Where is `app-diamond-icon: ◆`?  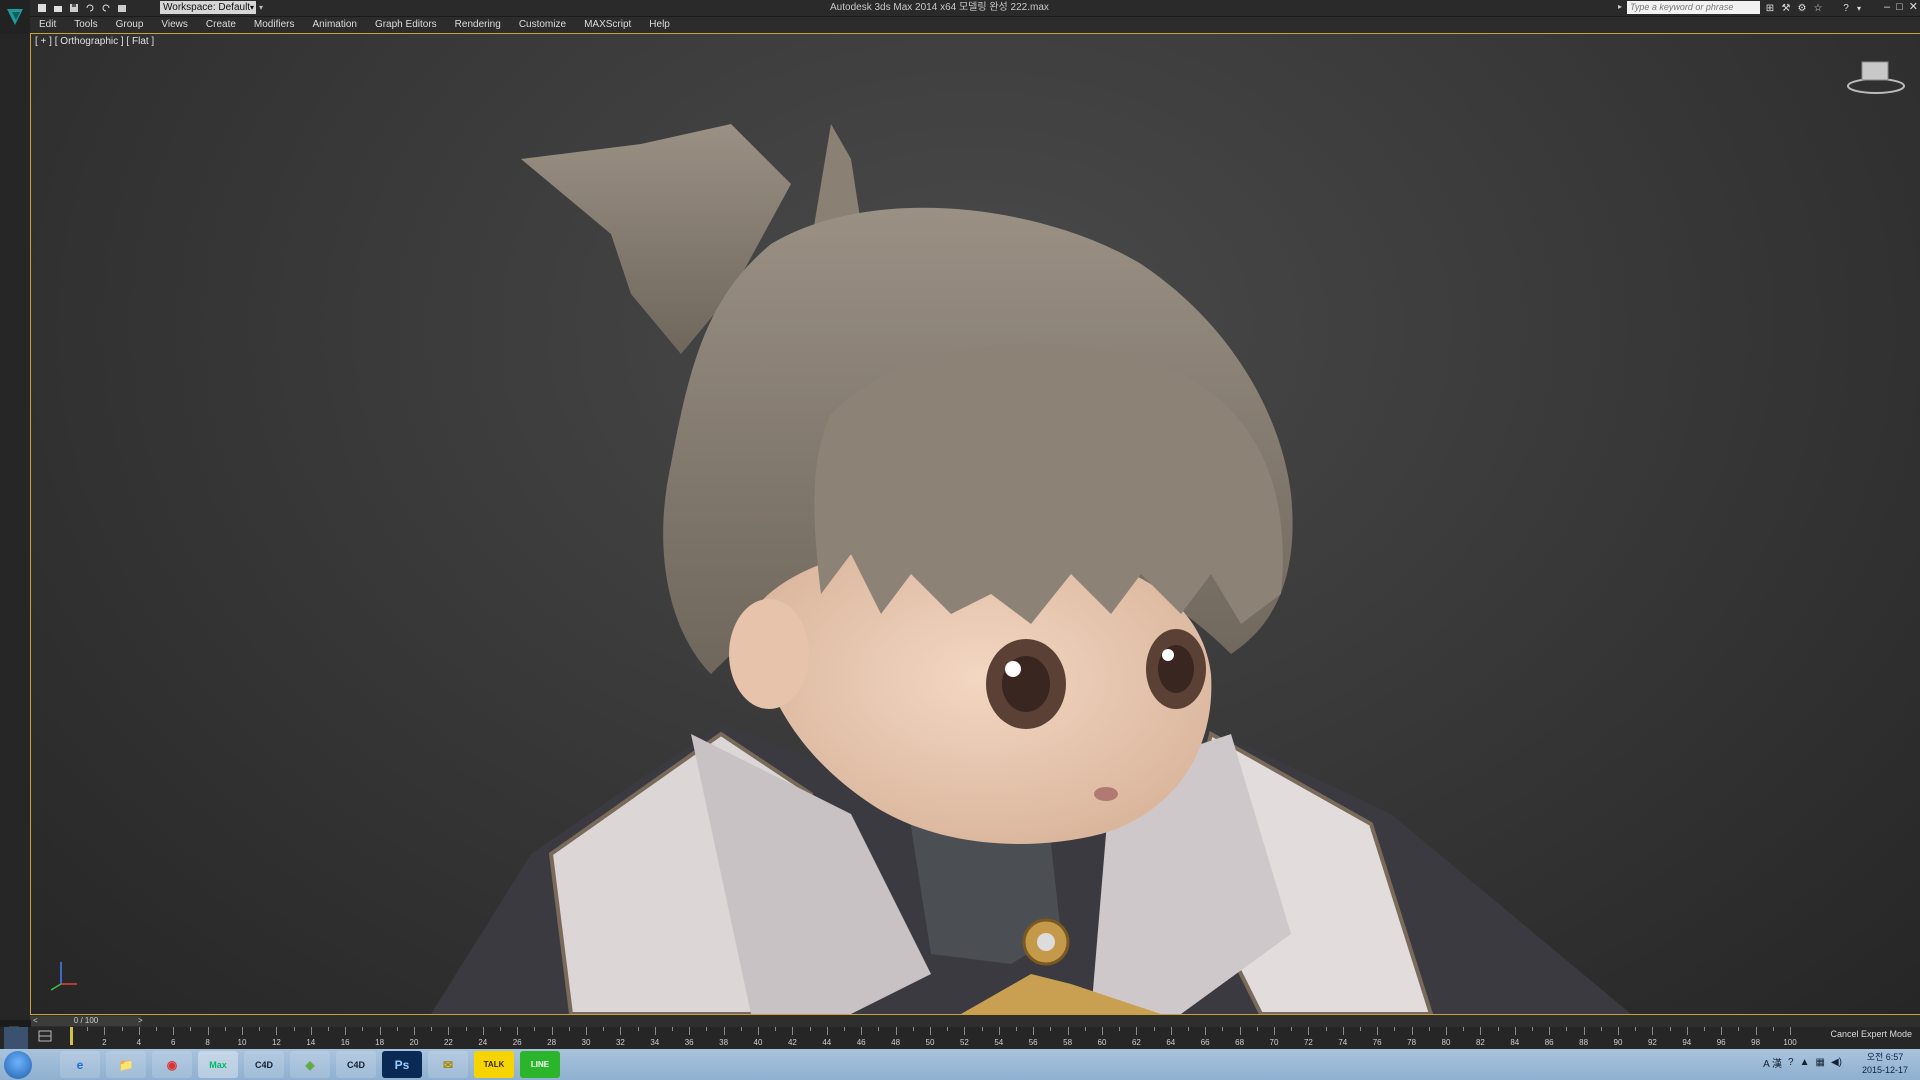
app-diamond-icon: ◆ is located at coordinates (310, 1064).